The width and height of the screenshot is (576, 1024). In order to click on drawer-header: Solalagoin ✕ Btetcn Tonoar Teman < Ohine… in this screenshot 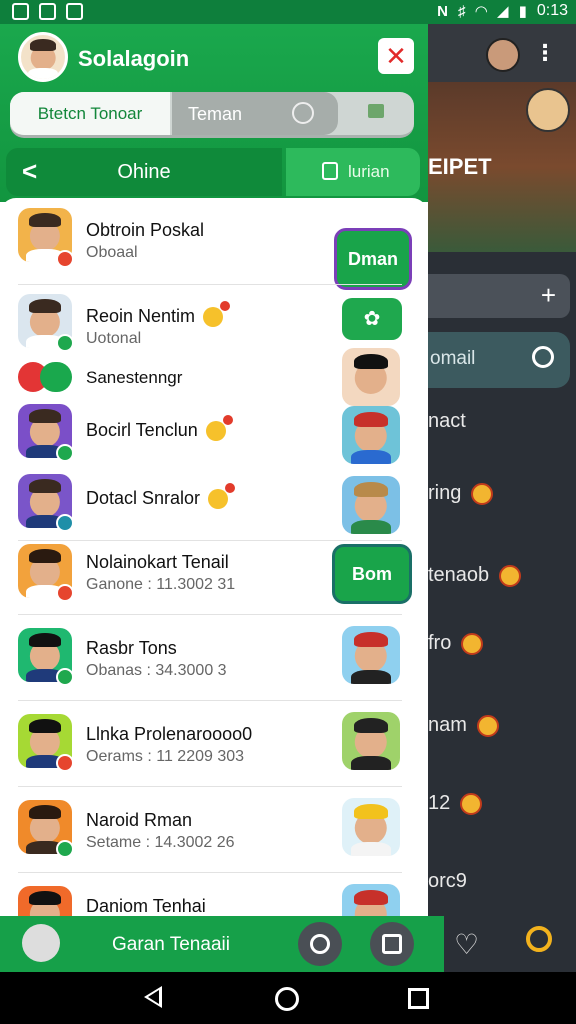, I will do `click(214, 113)`.